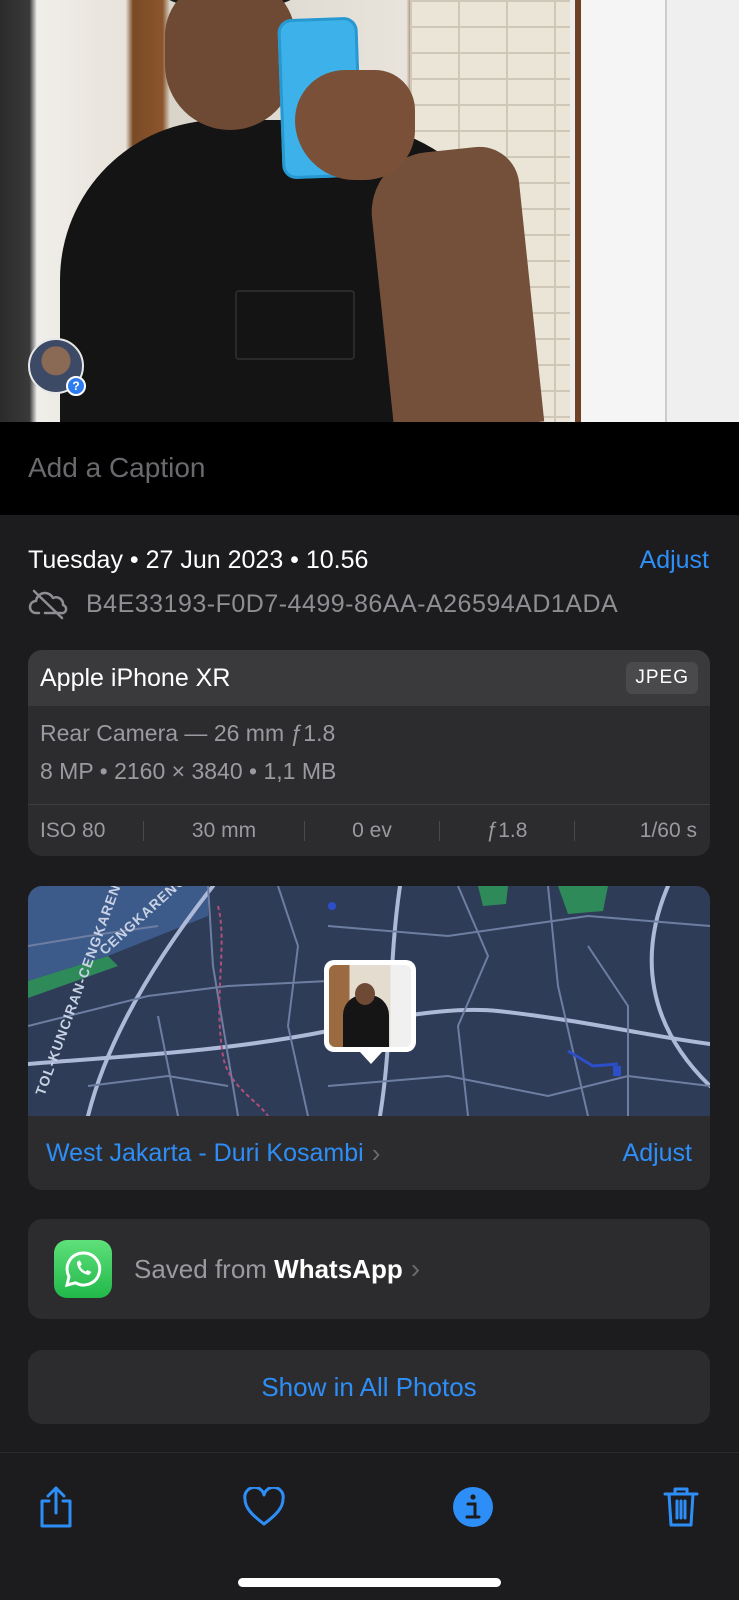  What do you see at coordinates (657, 1153) in the screenshot?
I see `adjust-location-button: Adjust` at bounding box center [657, 1153].